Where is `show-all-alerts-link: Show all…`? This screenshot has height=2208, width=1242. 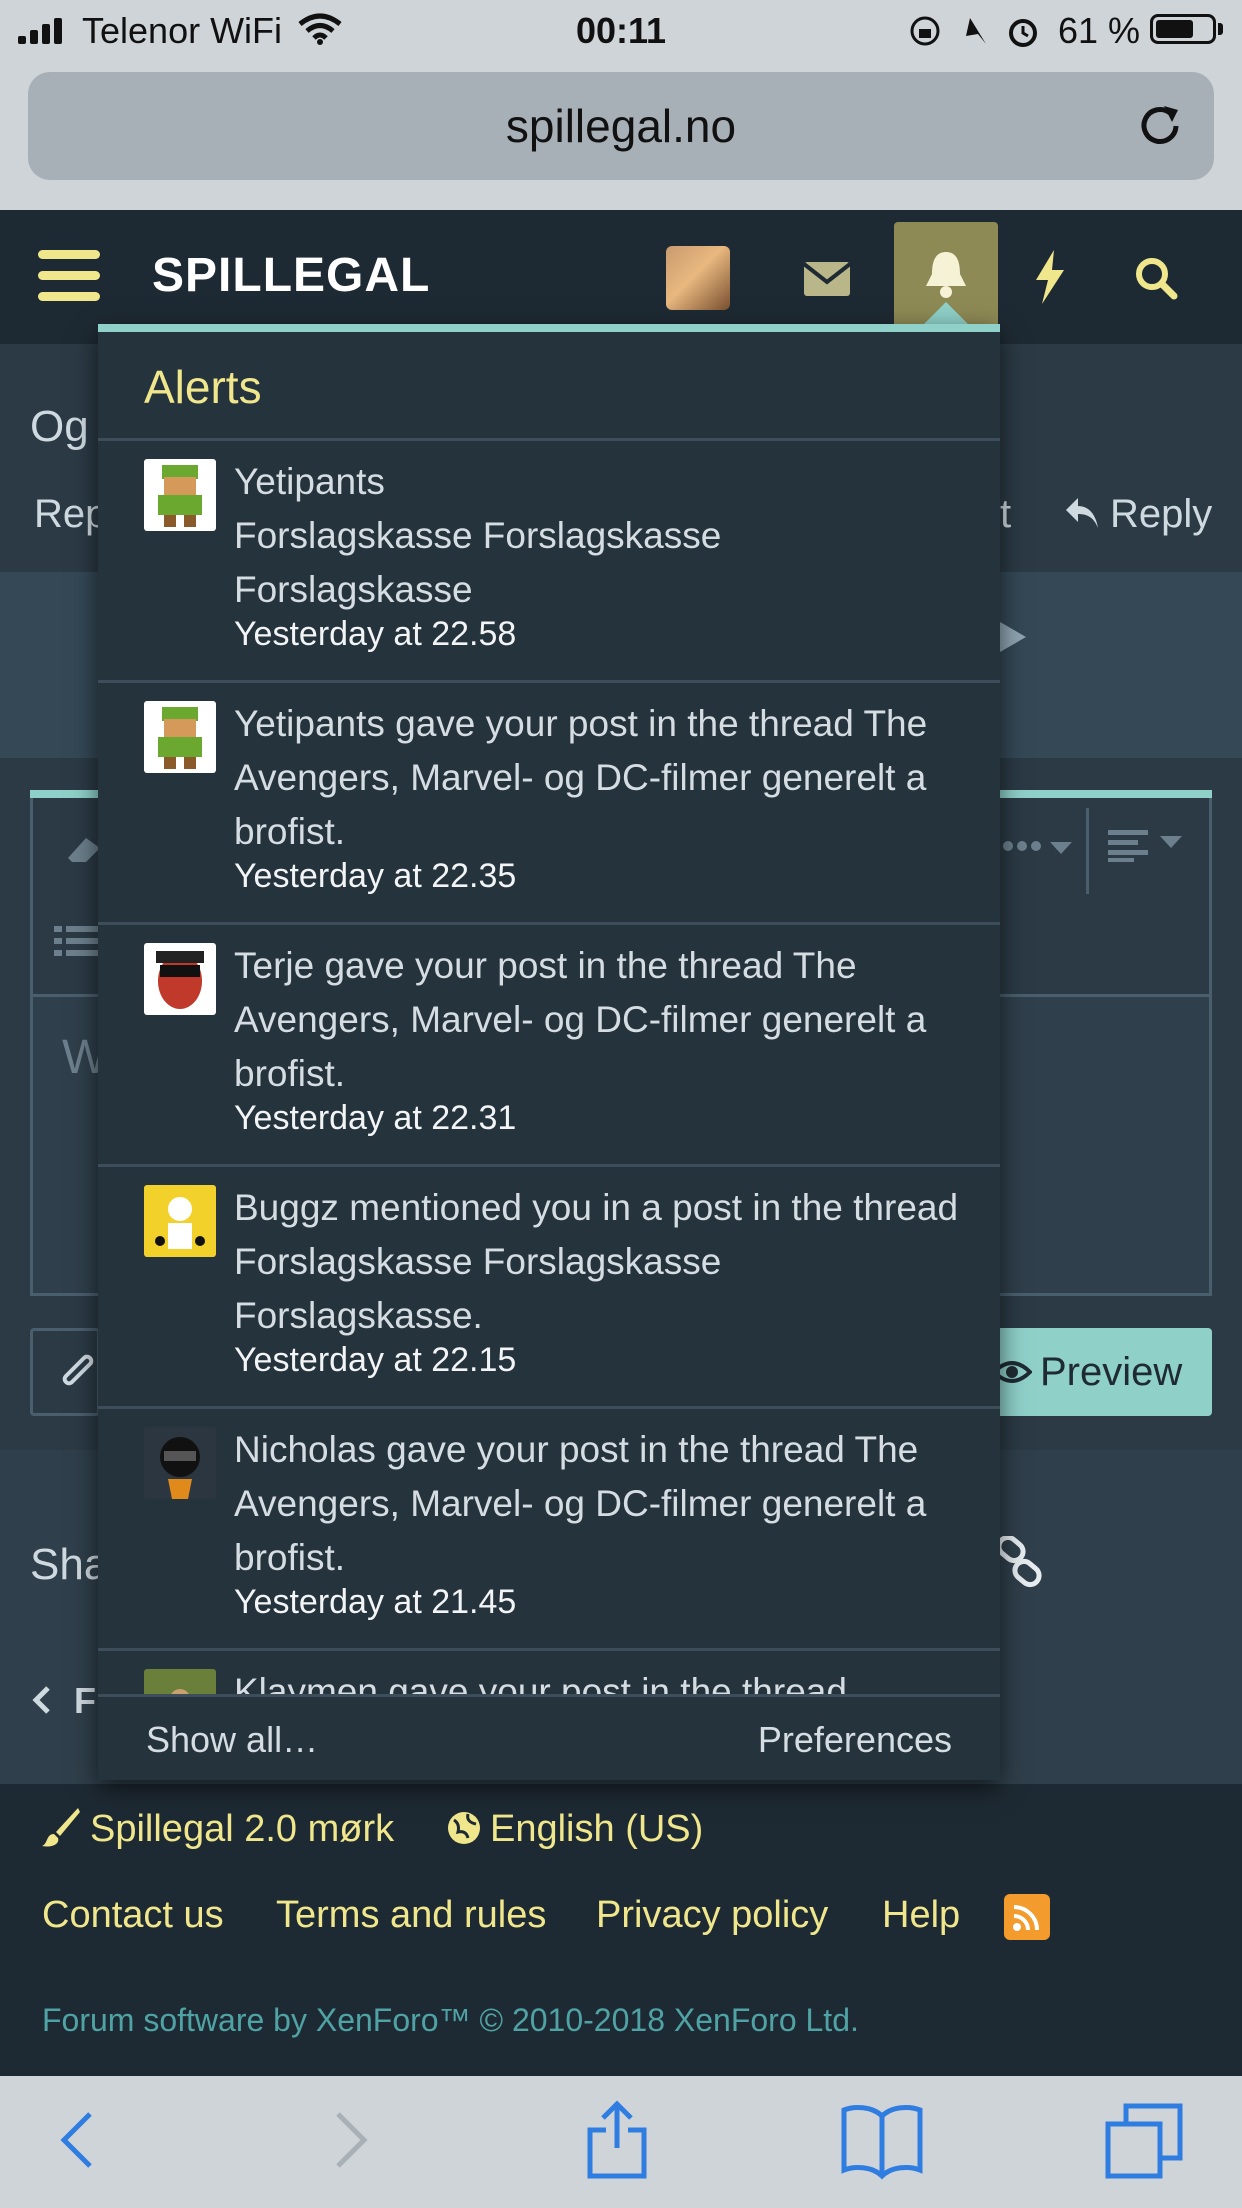
show-all-alerts-link: Show all… is located at coordinates (232, 1740).